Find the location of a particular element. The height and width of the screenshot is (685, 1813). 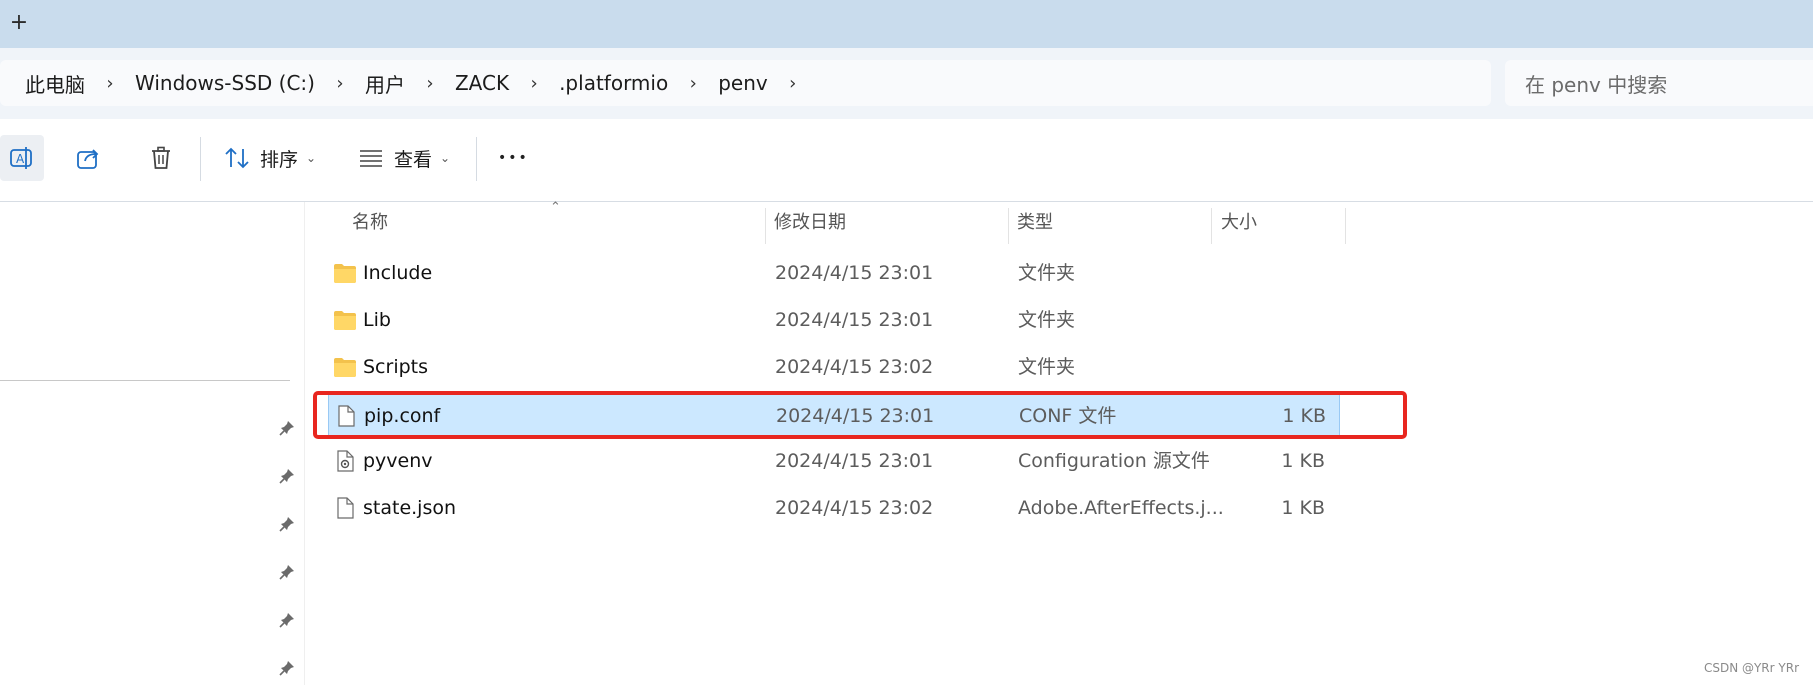

rename-icon: A is located at coordinates (21, 158).